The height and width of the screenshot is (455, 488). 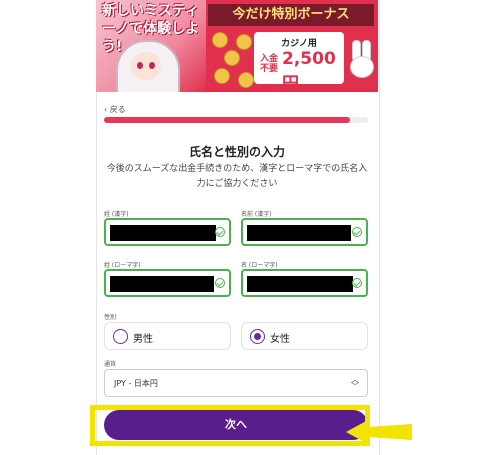 What do you see at coordinates (269, 64) in the screenshot?
I see `no-deposit-label: 入金不要` at bounding box center [269, 64].